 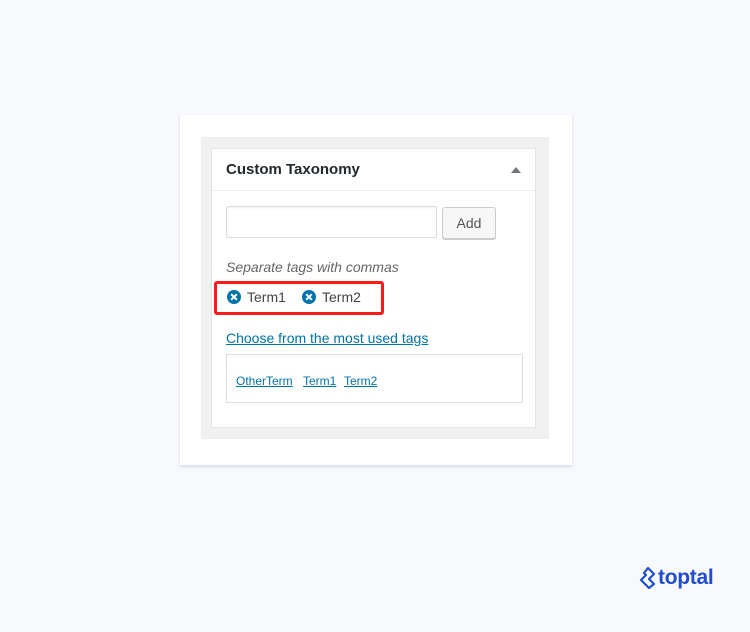 I want to click on assigned-tag-term1: Term1, so click(x=256, y=297).